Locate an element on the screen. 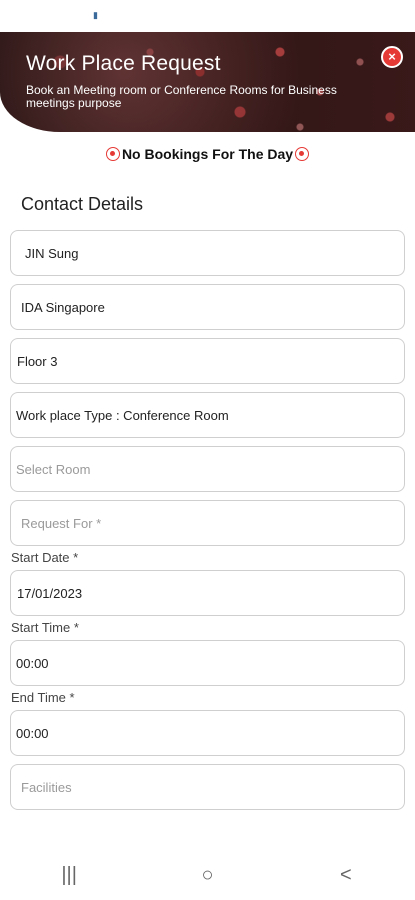 The image size is (415, 900). booking-status-text: No Bookings For The Day is located at coordinates (207, 154).